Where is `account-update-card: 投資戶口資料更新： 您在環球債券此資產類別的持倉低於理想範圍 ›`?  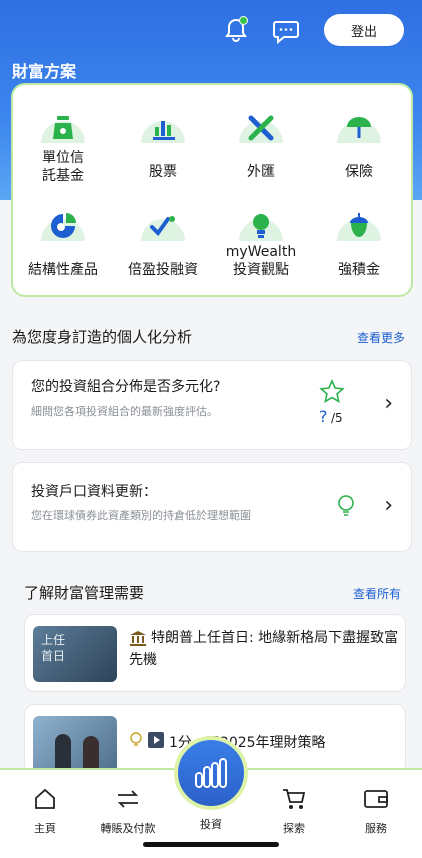 account-update-card: 投資戶口資料更新： 您在環球債券此資產類別的持倉低於理想範圍 › is located at coordinates (212, 507).